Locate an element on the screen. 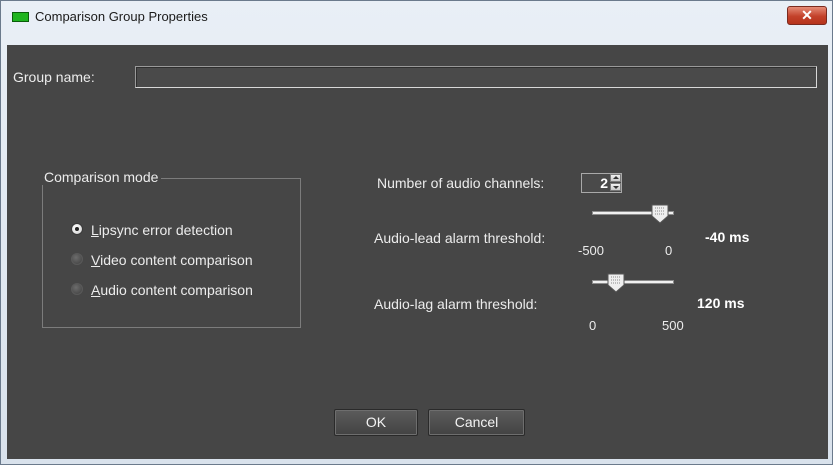 The image size is (833, 465). audio-lead-max-label: 0 is located at coordinates (669, 250).